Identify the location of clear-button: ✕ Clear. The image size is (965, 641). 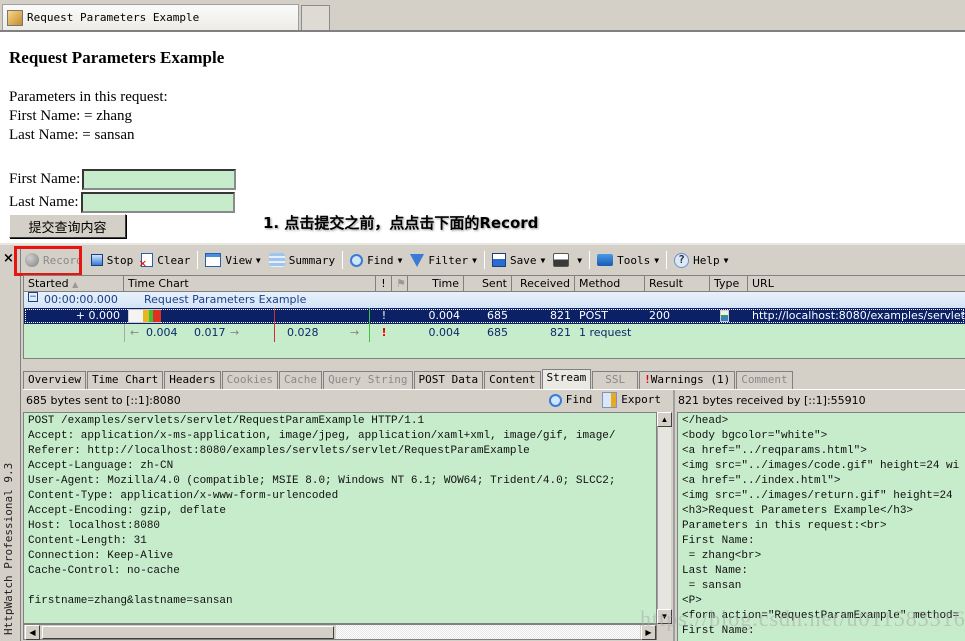
(165, 260).